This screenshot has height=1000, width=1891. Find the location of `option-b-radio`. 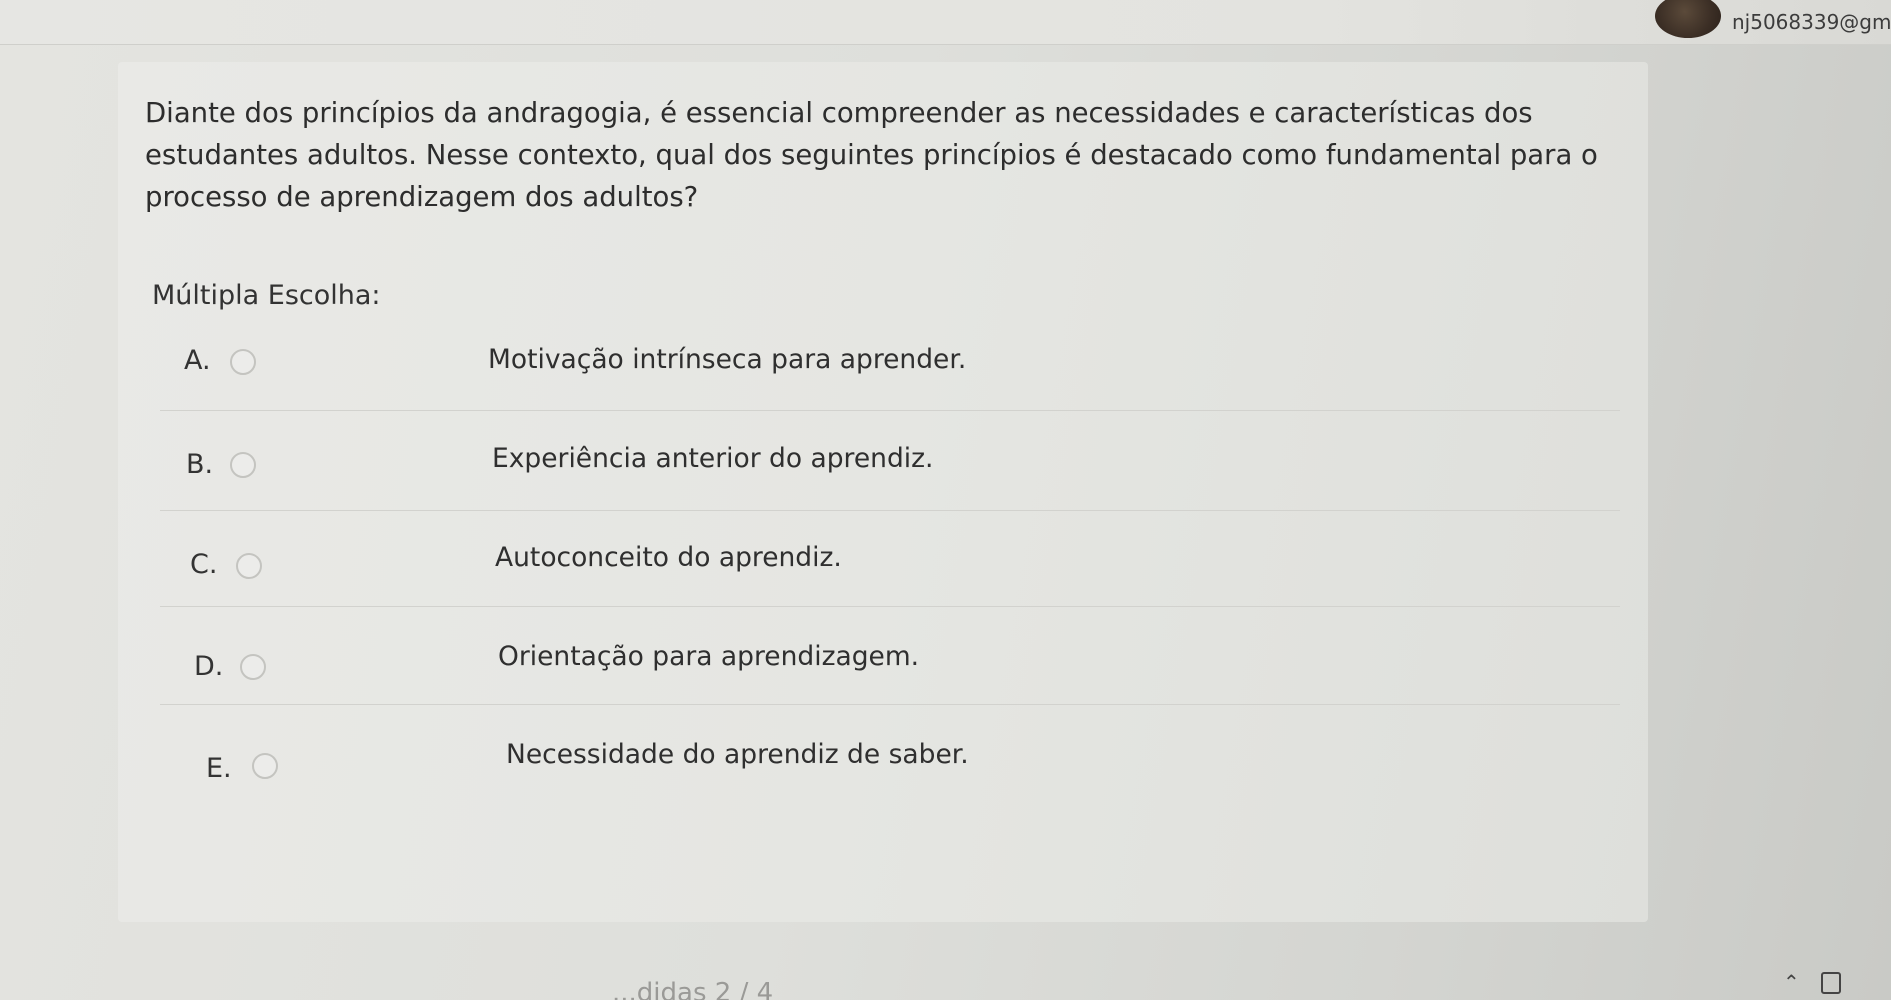

option-b-radio is located at coordinates (243, 465).